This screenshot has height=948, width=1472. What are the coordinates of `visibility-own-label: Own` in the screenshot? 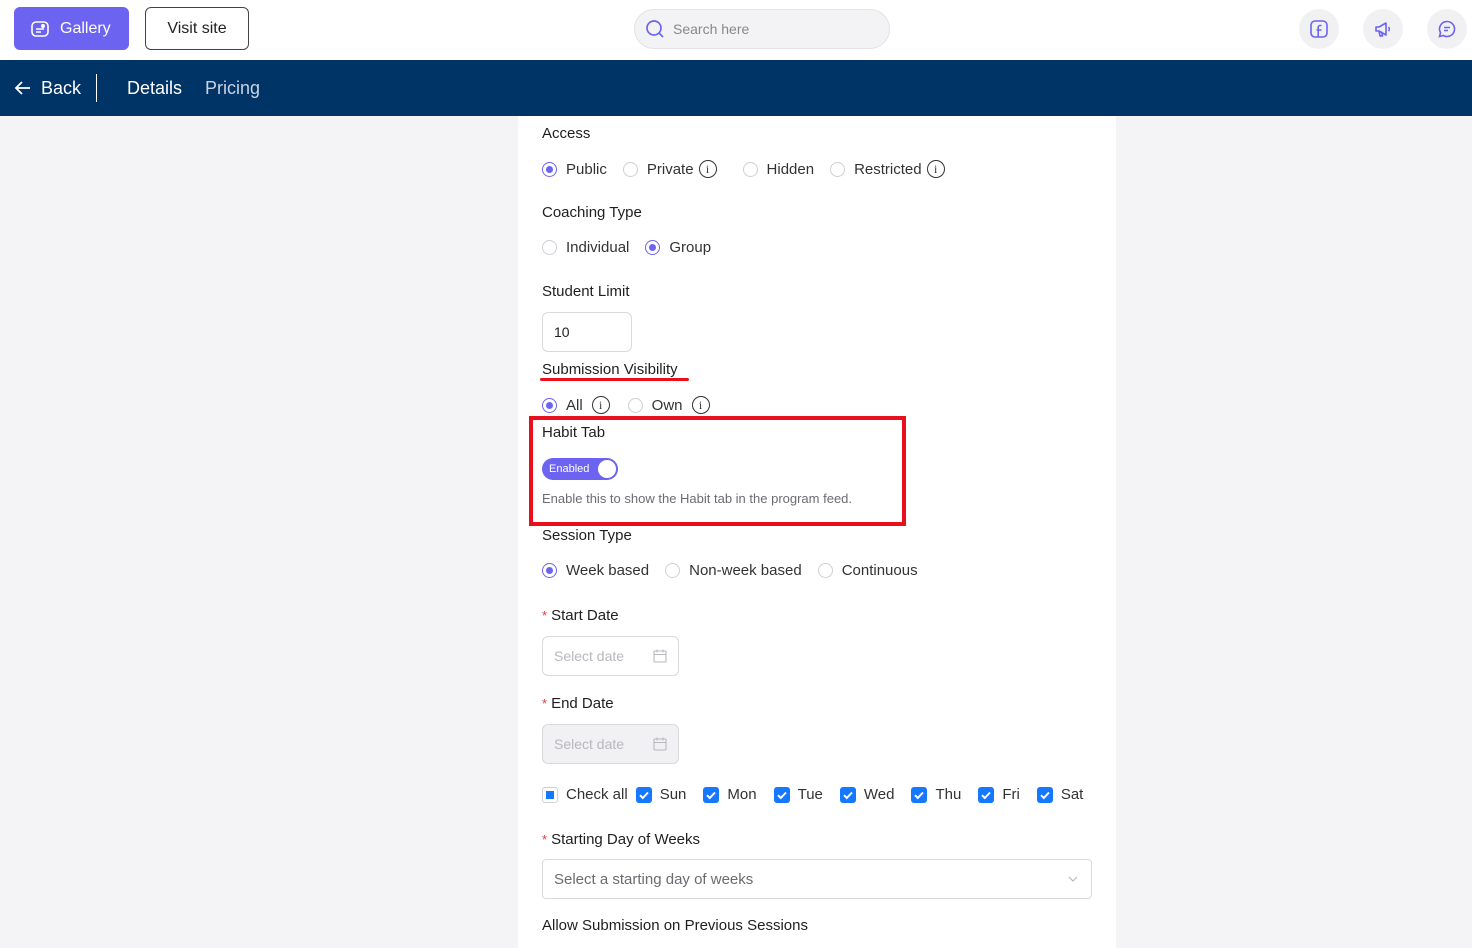 It's located at (667, 405).